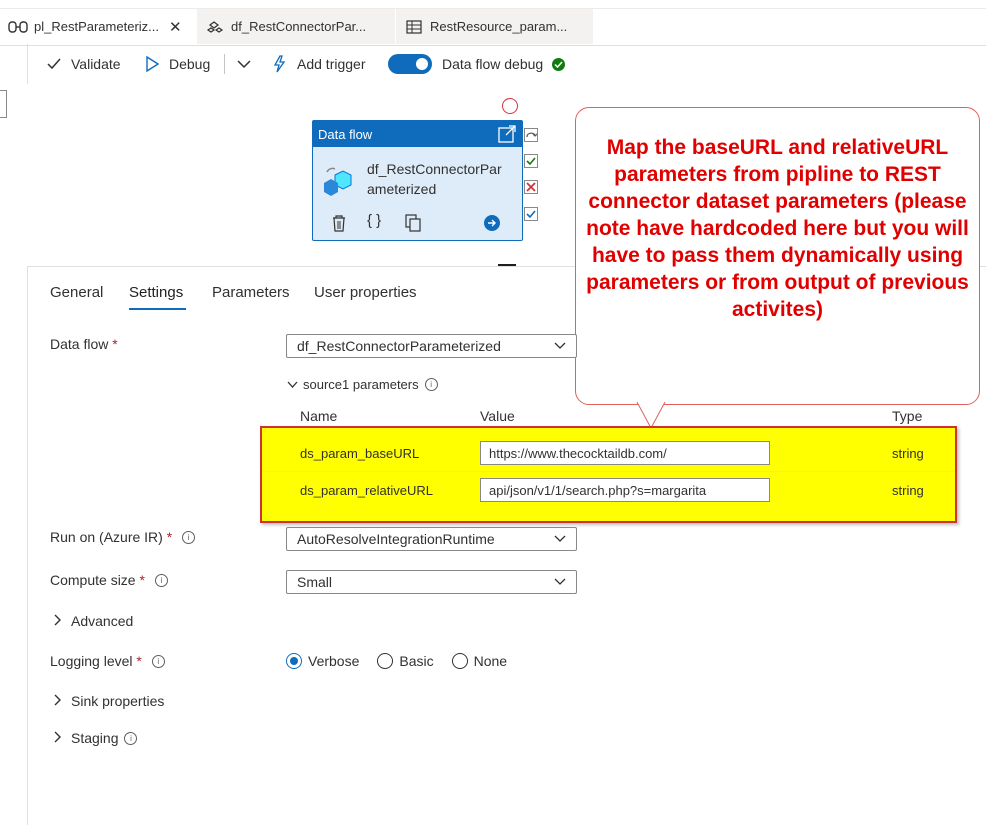  I want to click on activity-actions: { }, so click(417, 223).